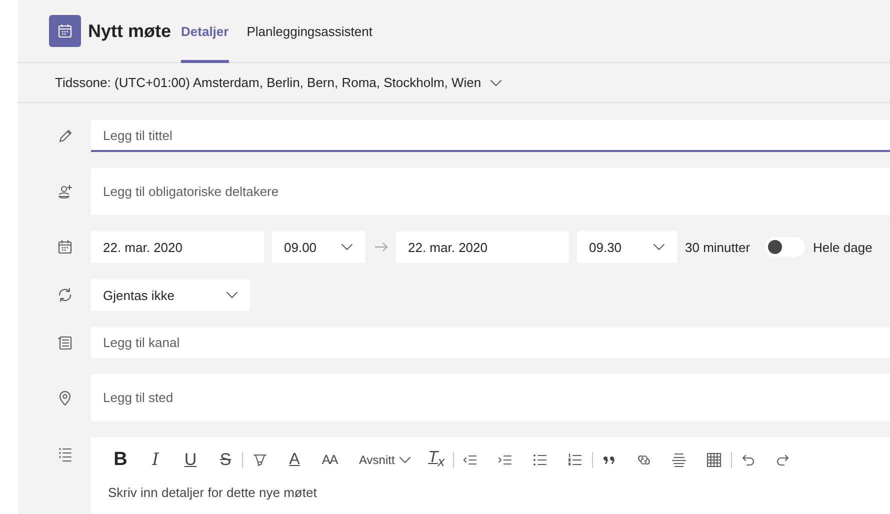  I want to click on location-field: Legg til sted, so click(490, 397).